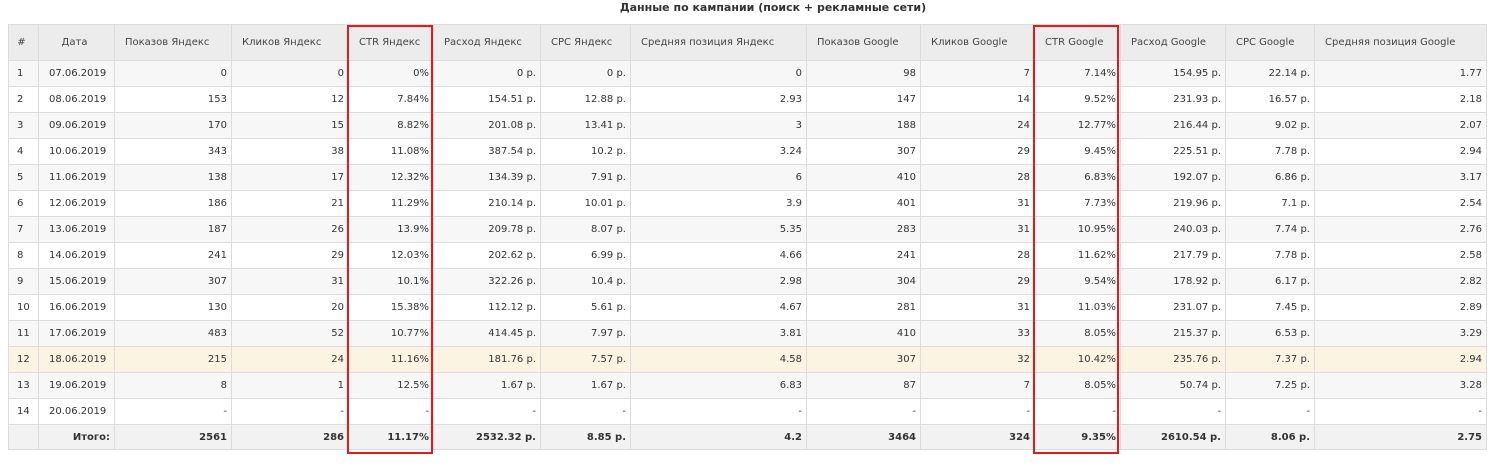 The height and width of the screenshot is (465, 1492). I want to click on table-cell: 170, so click(173, 125).